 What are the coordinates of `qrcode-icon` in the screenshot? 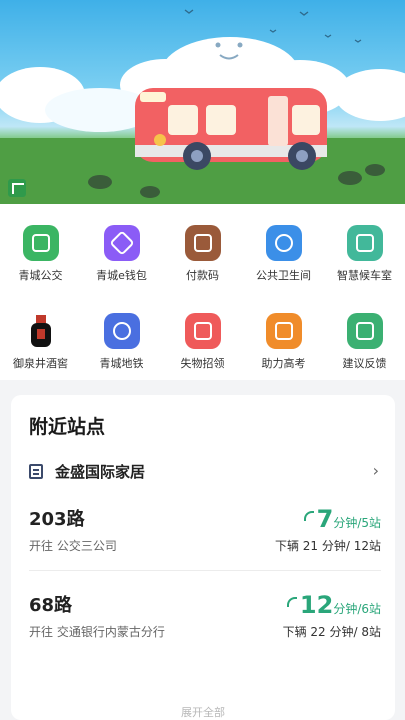 It's located at (203, 243).